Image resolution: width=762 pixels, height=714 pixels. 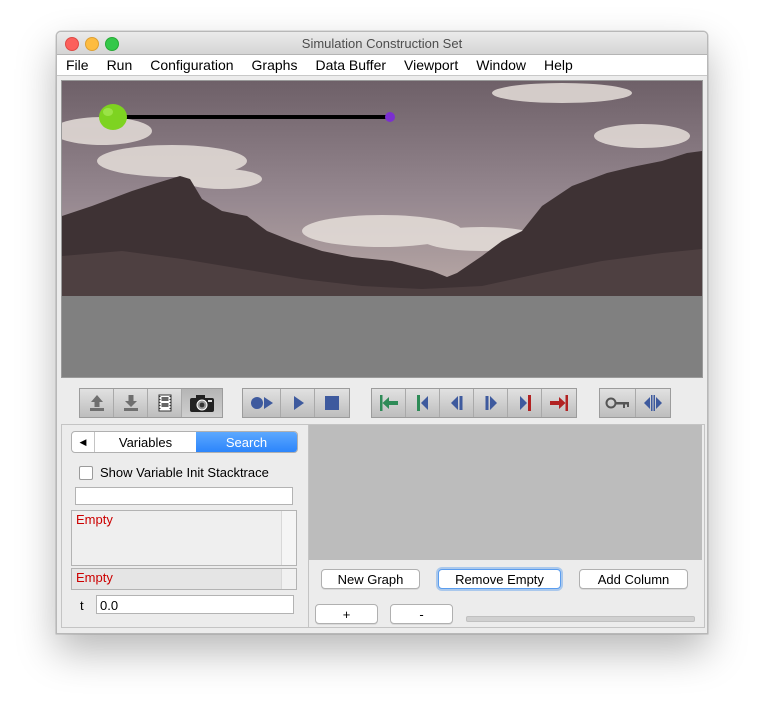 What do you see at coordinates (288, 579) in the screenshot?
I see `selected-variables-scrollbar` at bounding box center [288, 579].